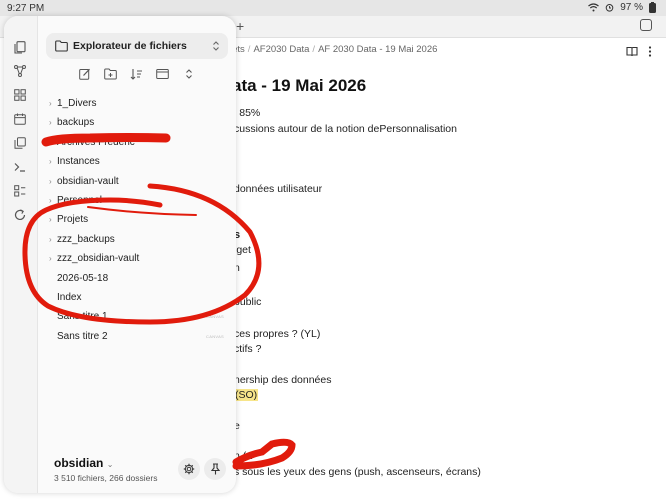 The height and width of the screenshot is (499, 666). I want to click on tree-item-label: zzz_obsidian-vault, so click(98, 259).